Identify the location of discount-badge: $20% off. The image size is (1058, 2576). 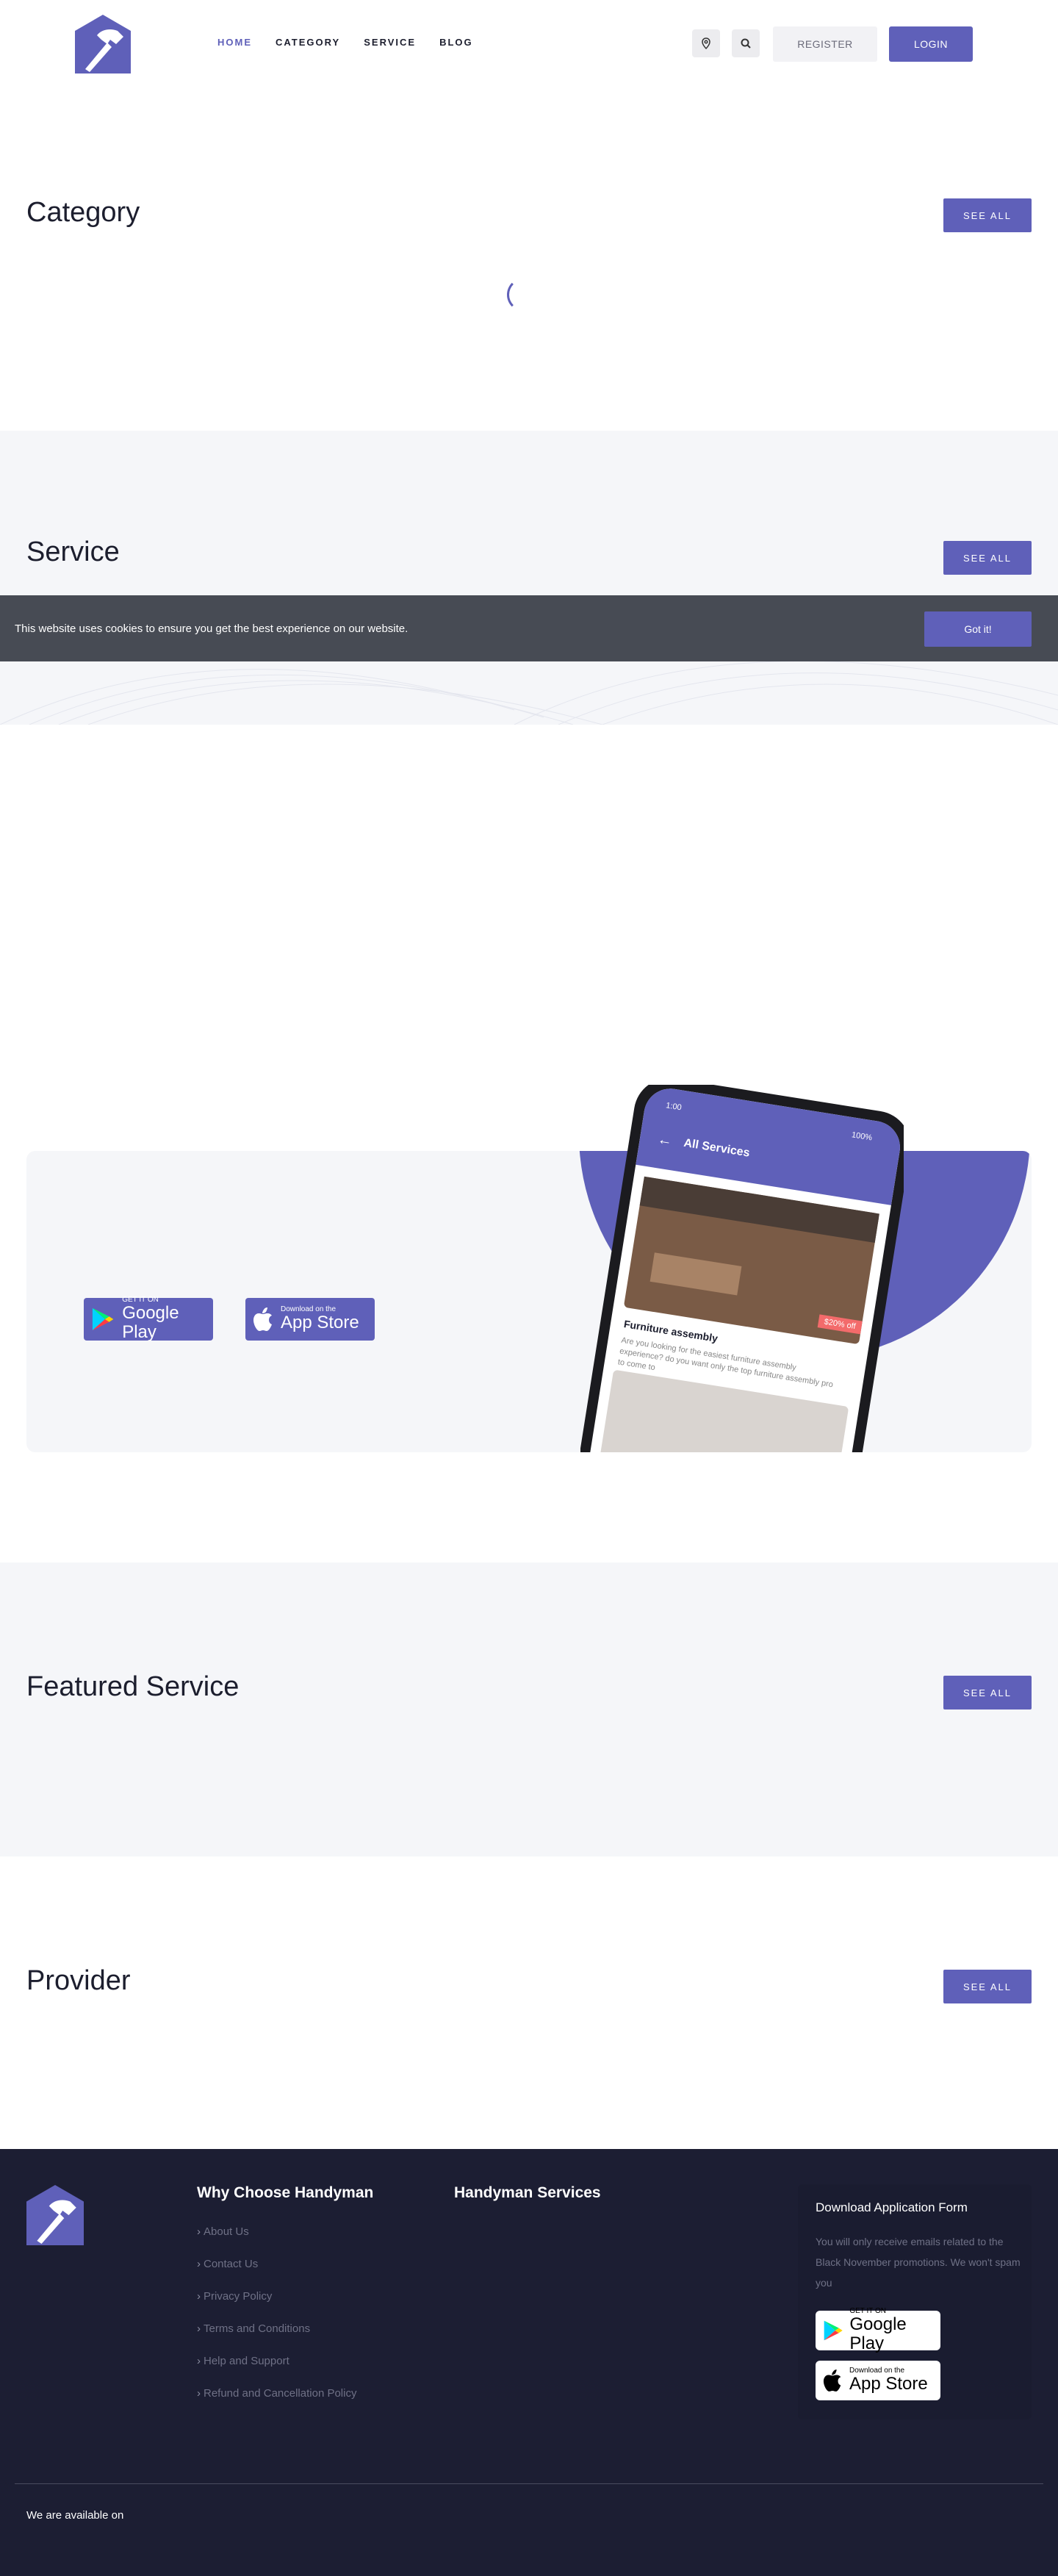
(840, 1324).